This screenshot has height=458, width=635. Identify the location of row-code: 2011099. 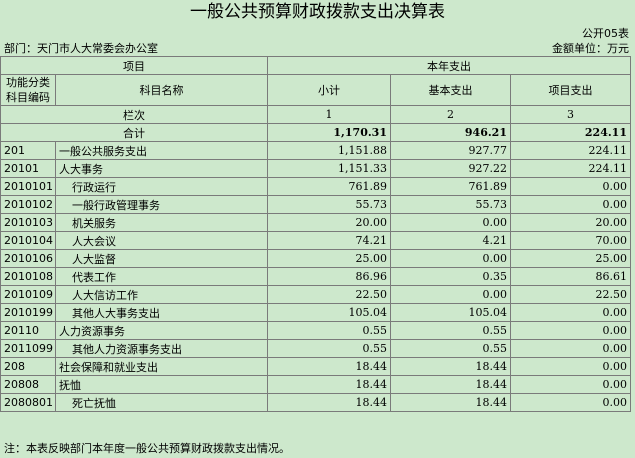
(28, 348).